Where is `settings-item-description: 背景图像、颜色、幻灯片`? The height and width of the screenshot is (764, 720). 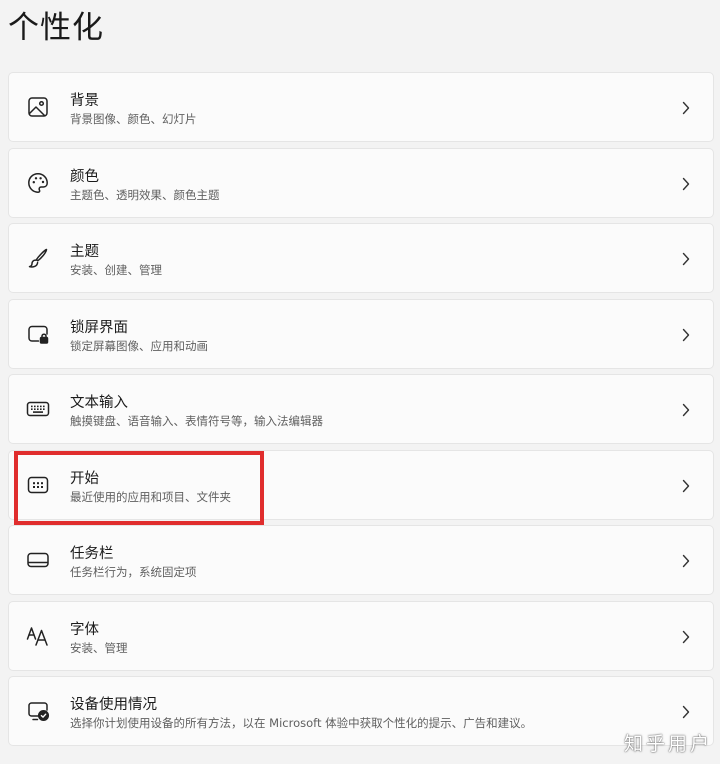
settings-item-description: 背景图像、颜色、幻灯片 is located at coordinates (133, 119).